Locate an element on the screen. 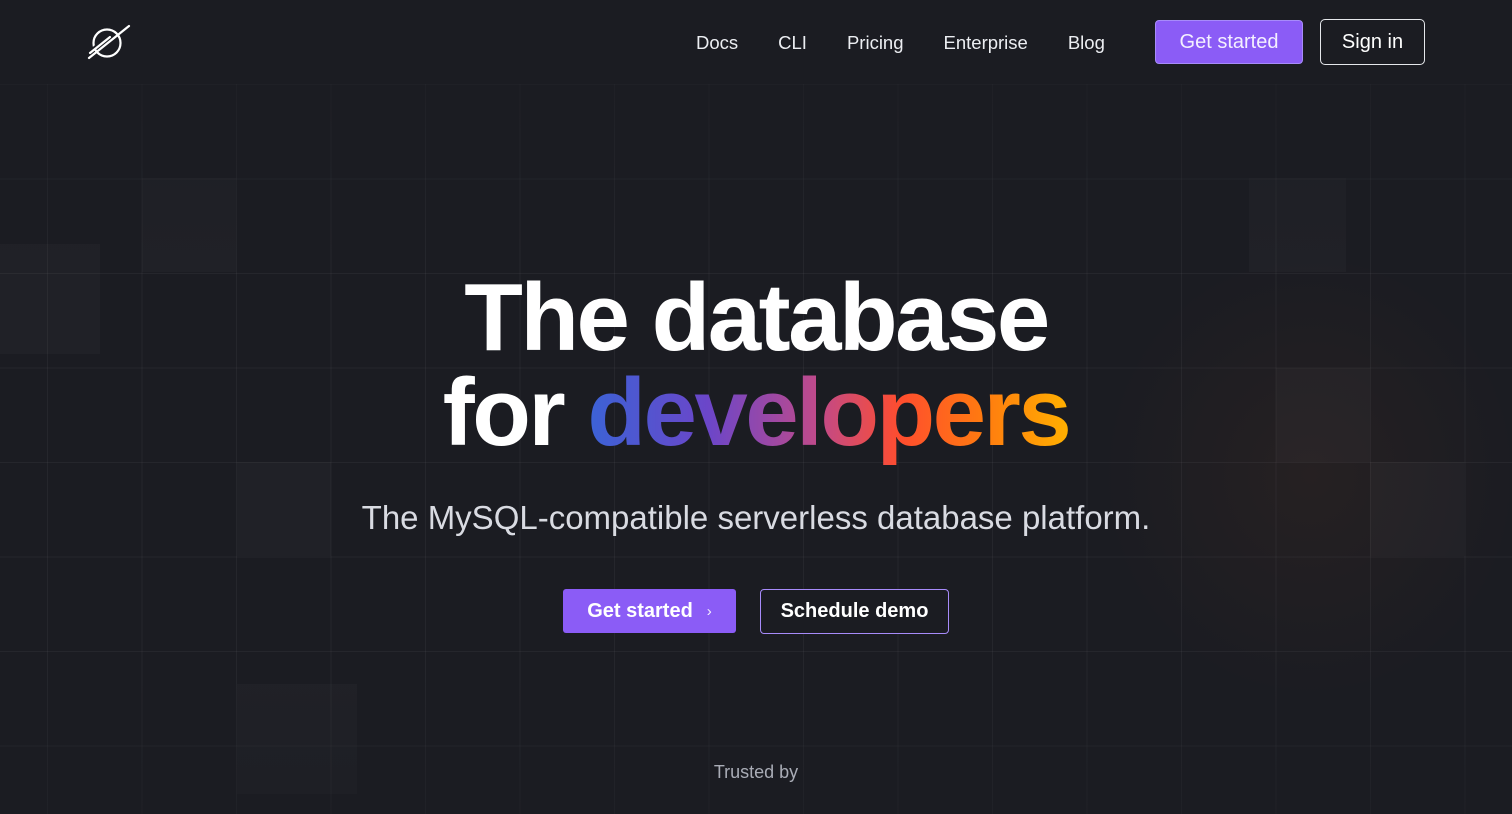 The image size is (1512, 814). nav-link-docs: Docs is located at coordinates (717, 43).